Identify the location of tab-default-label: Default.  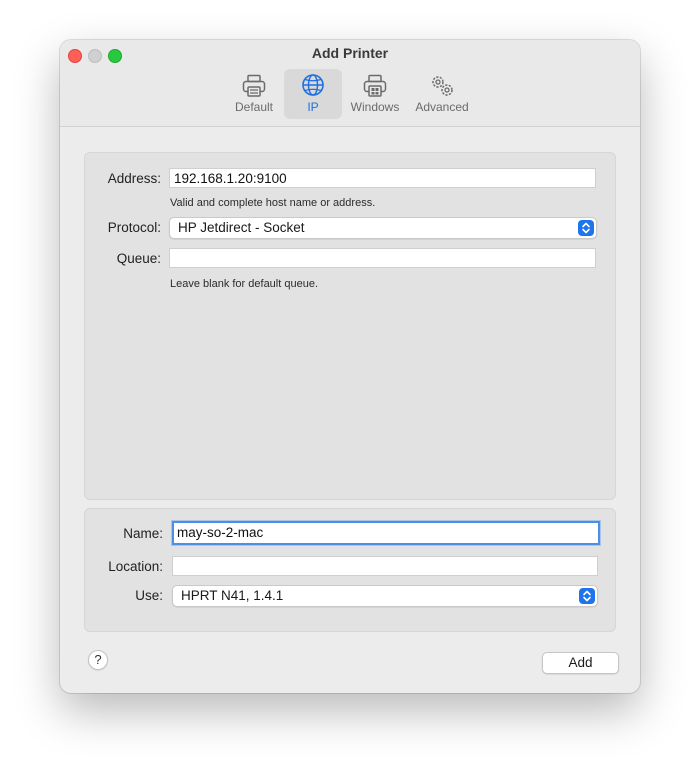
(254, 107).